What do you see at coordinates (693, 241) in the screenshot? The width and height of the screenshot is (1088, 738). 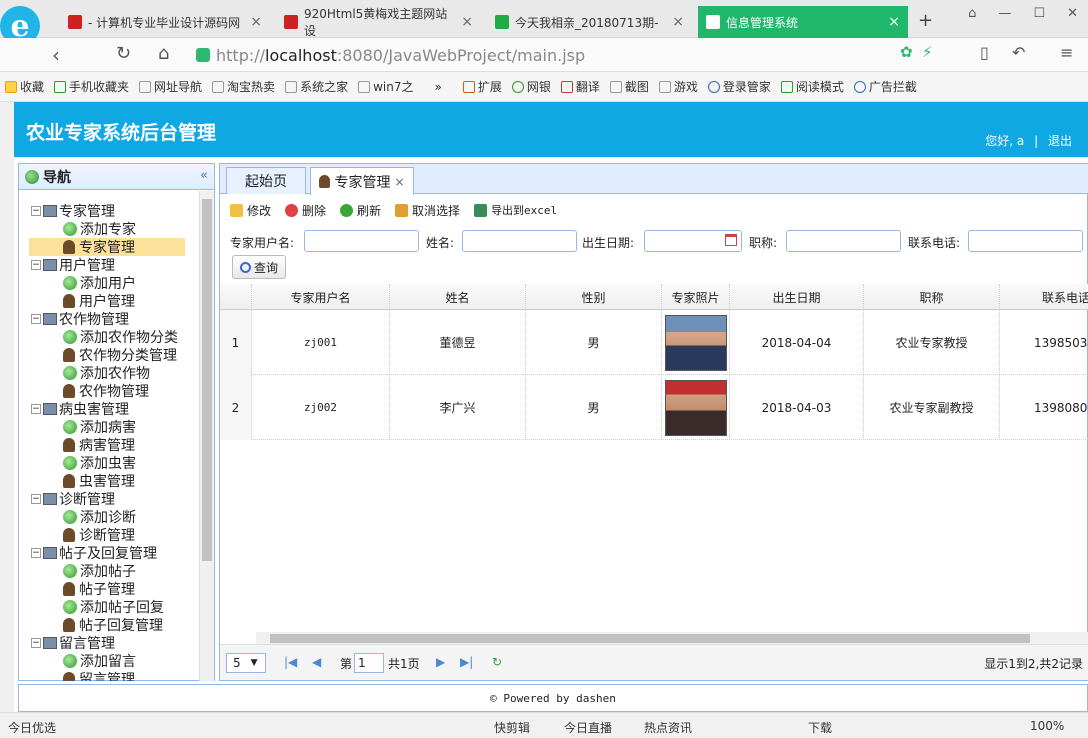 I see `birth-date-input` at bounding box center [693, 241].